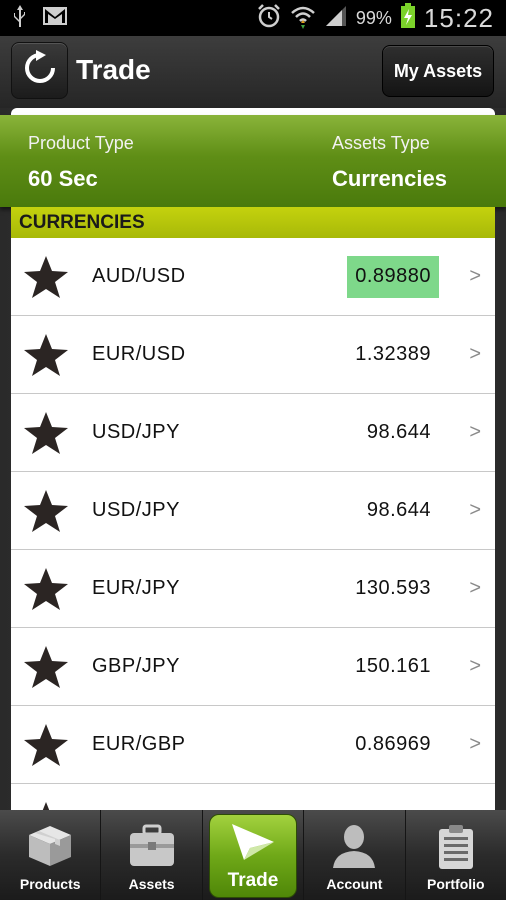 This screenshot has width=506, height=900. I want to click on nav-portfolio: Portfolio, so click(456, 855).